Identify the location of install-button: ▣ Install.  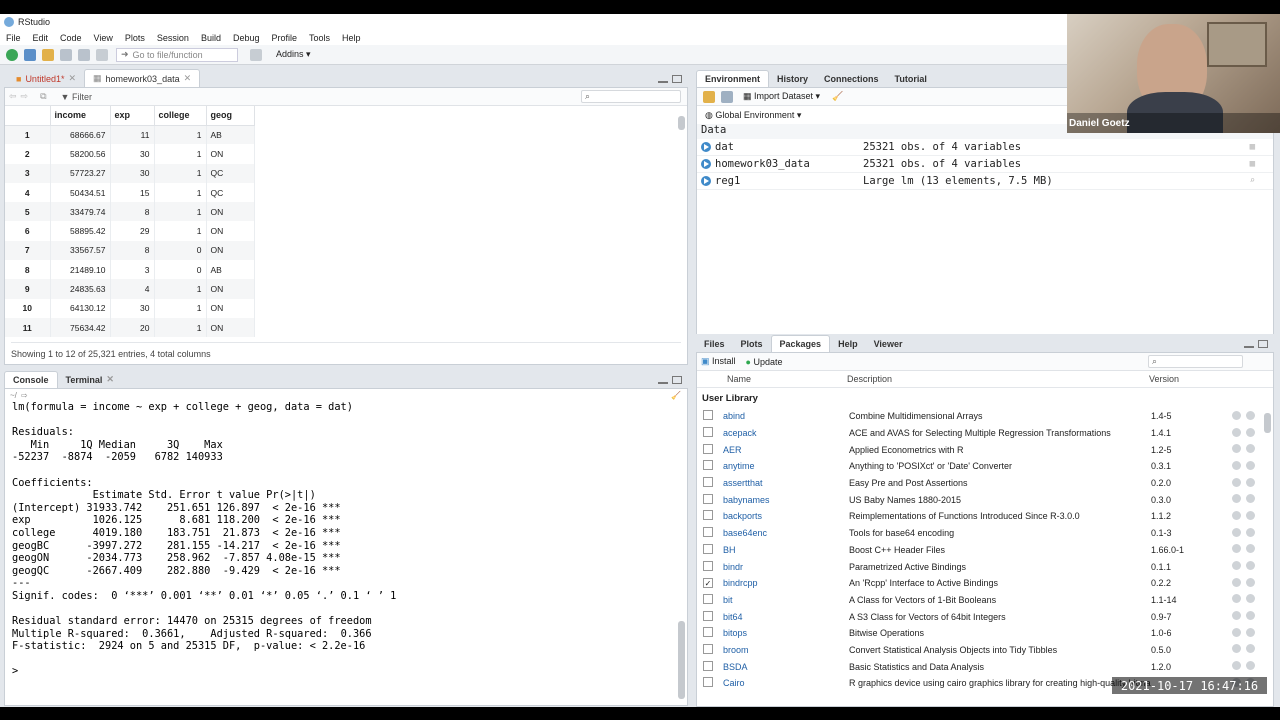
(718, 361).